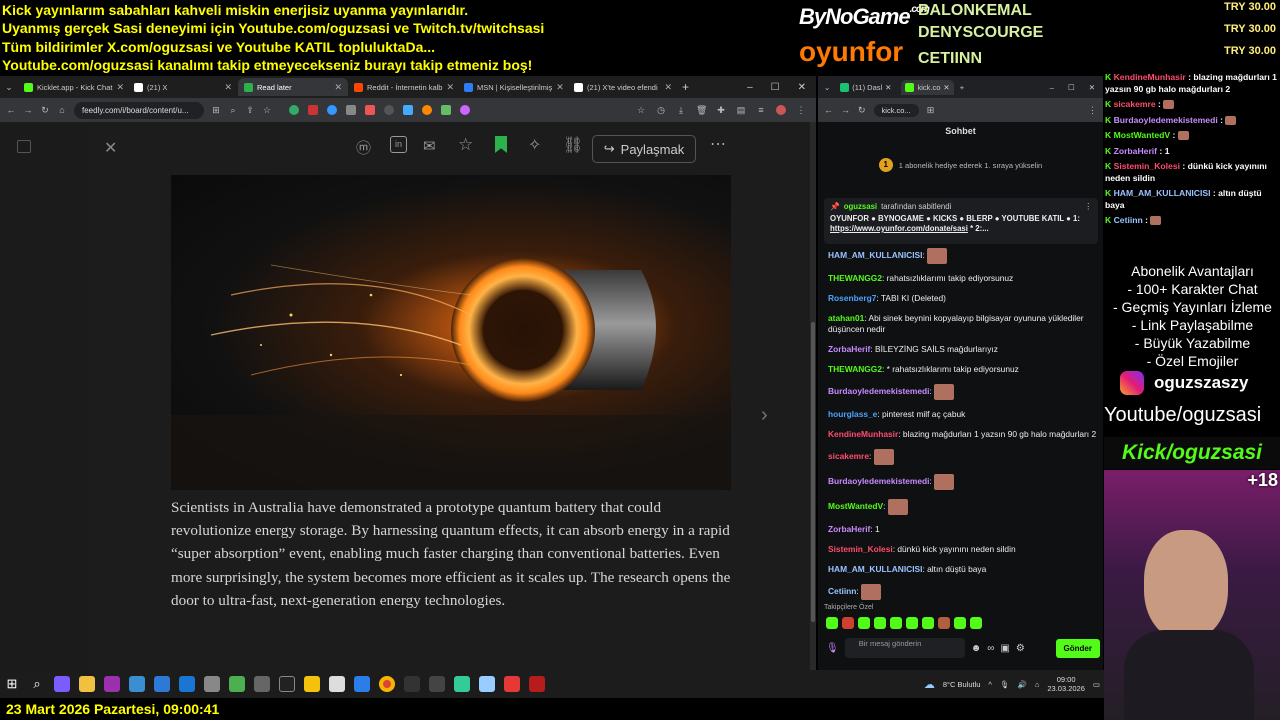 Image resolution: width=1280 pixels, height=720 pixels. Describe the element at coordinates (976, 648) in the screenshot. I see `emoji-icon: ☻` at that location.